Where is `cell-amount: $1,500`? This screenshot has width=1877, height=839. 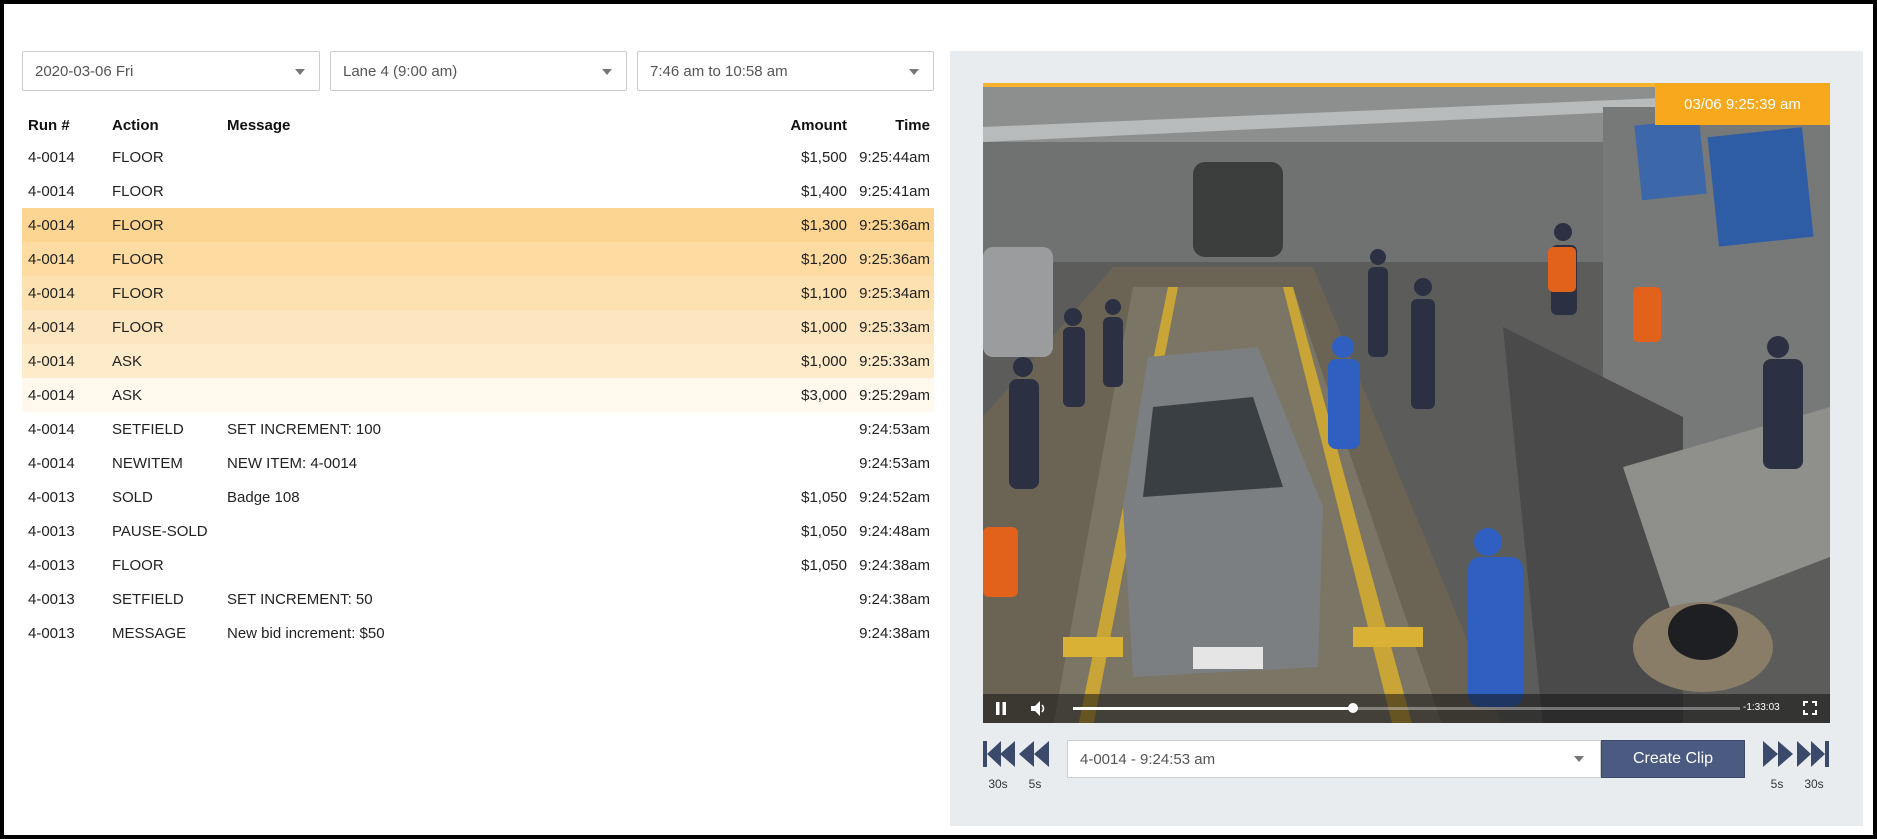 cell-amount: $1,500 is located at coordinates (824, 157).